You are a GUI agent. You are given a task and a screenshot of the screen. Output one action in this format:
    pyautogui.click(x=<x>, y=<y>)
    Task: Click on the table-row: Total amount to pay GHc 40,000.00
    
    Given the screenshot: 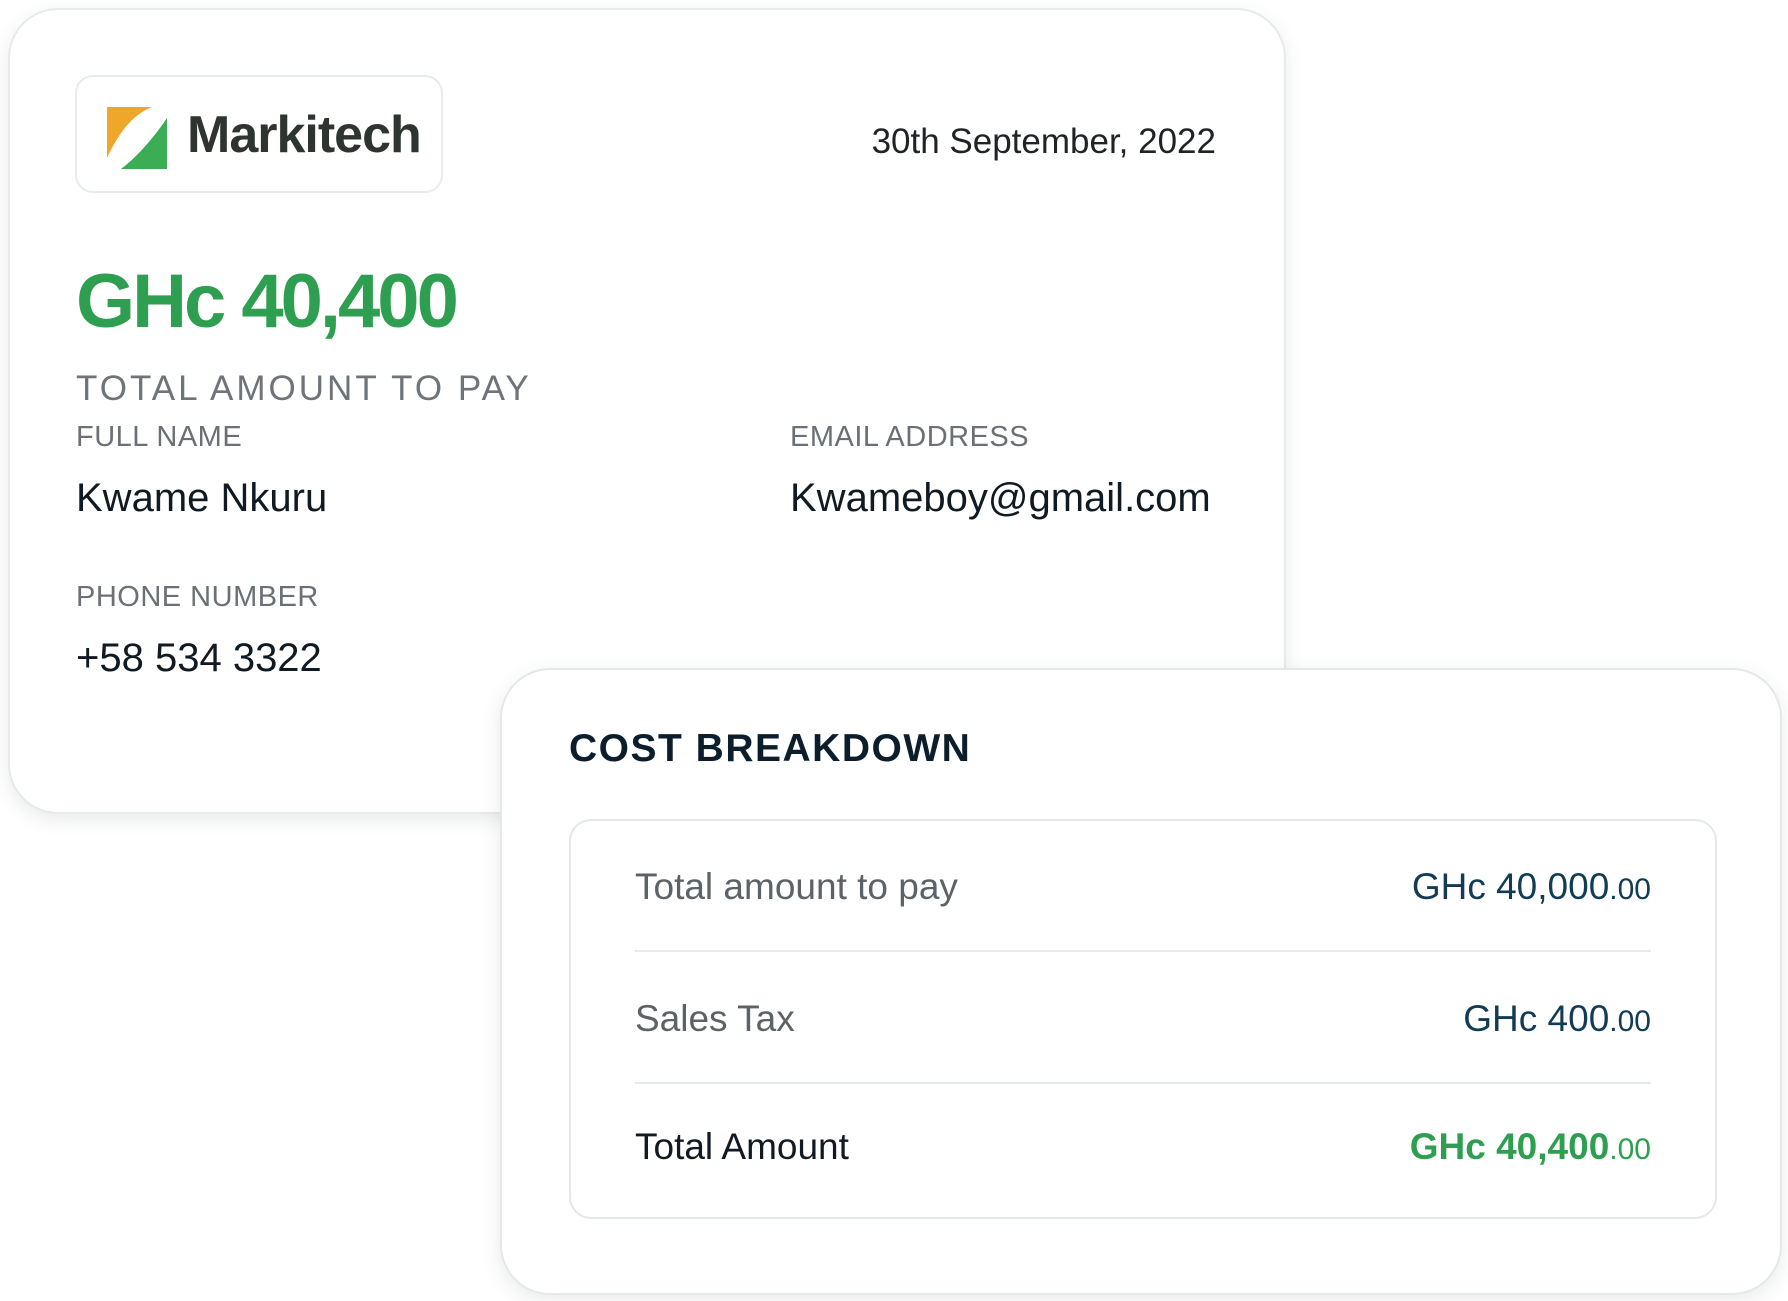 What is the action you would take?
    pyautogui.click(x=1143, y=886)
    